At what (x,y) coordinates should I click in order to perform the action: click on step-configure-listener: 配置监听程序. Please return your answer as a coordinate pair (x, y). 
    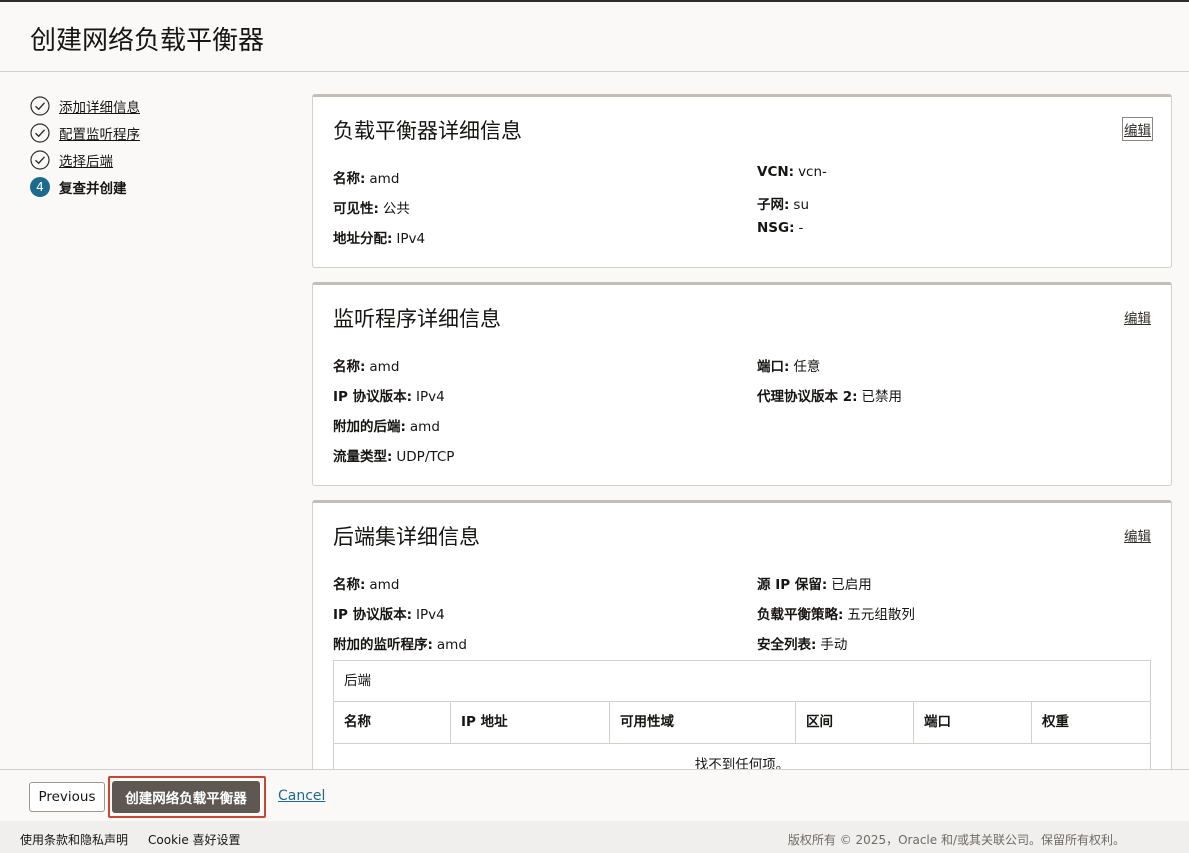
    Looking at the image, I should click on (160, 132).